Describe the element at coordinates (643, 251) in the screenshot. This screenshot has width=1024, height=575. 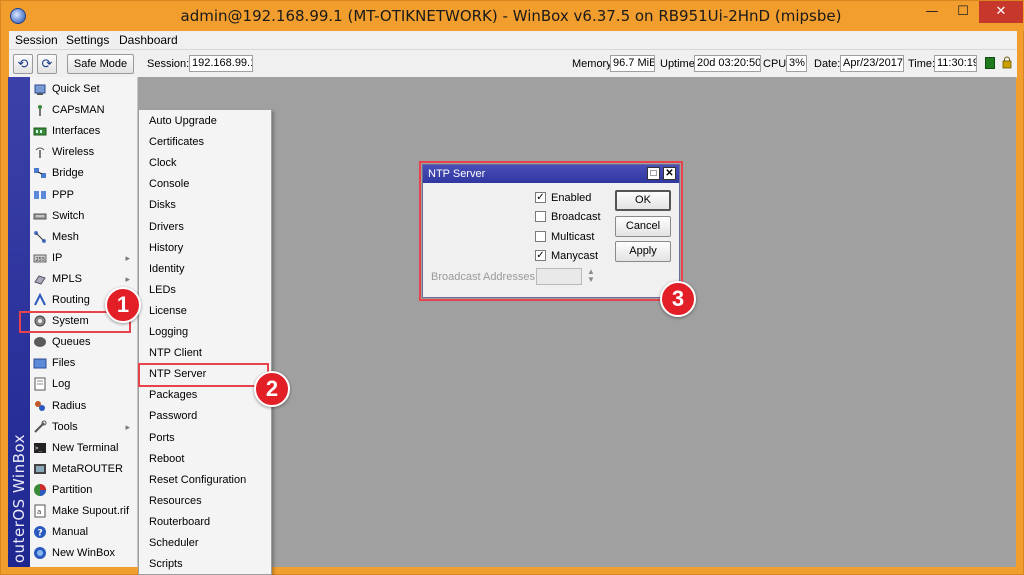
I see `apply-button: Apply` at that location.